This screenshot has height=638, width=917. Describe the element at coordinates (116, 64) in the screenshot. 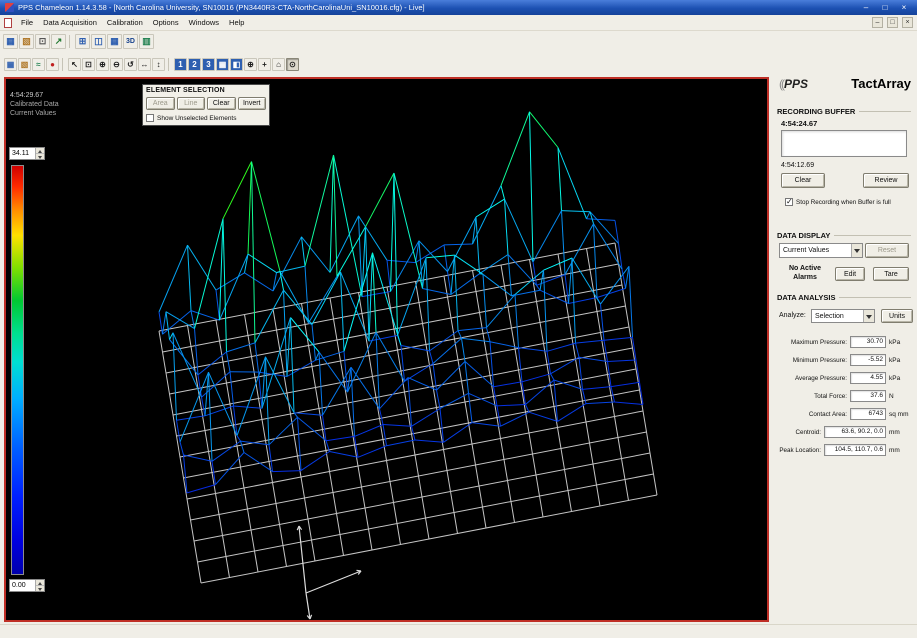

I see `zoom-out-icon: ⊖` at that location.